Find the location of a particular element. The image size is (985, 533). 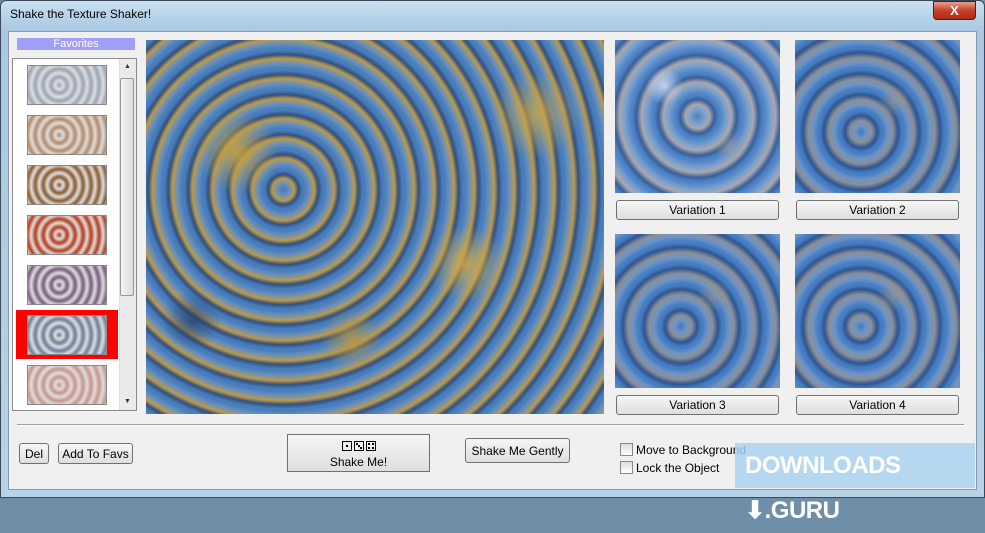

variation-3-preview is located at coordinates (697, 311).